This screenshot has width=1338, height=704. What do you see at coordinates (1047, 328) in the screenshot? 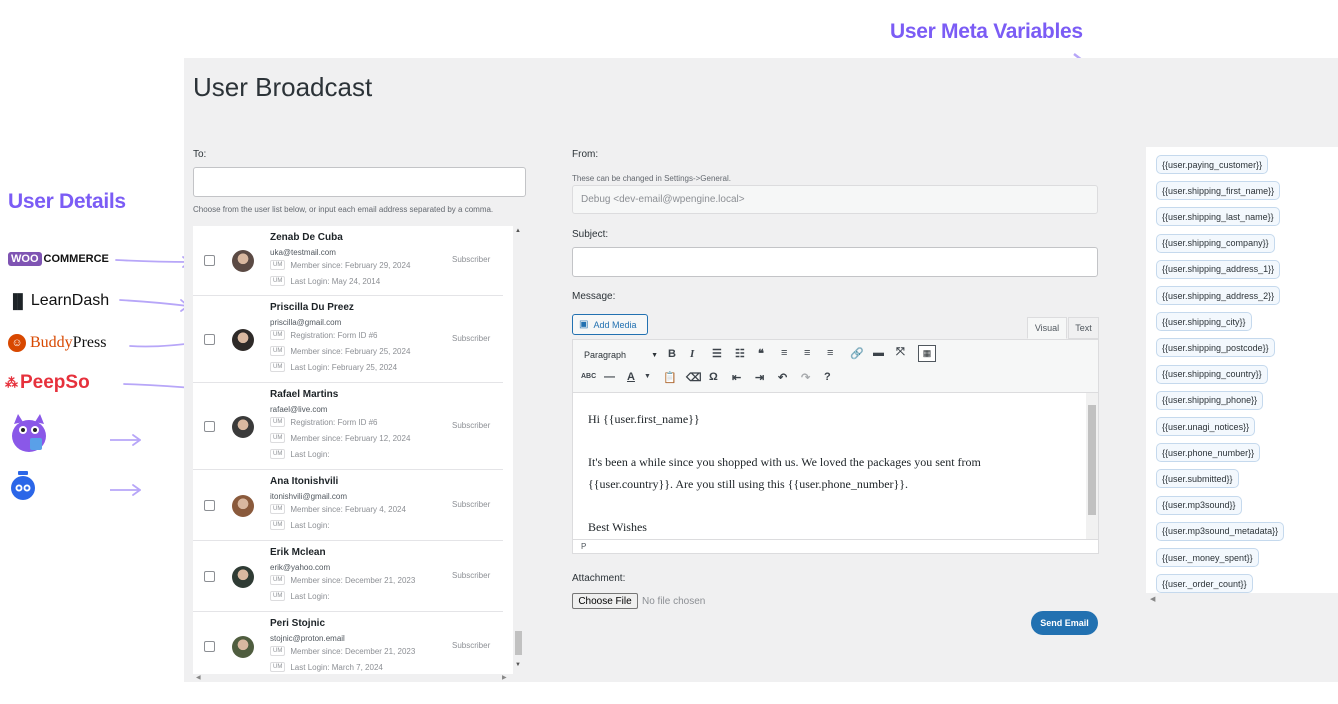
I see `tab-visual: Visual` at bounding box center [1047, 328].